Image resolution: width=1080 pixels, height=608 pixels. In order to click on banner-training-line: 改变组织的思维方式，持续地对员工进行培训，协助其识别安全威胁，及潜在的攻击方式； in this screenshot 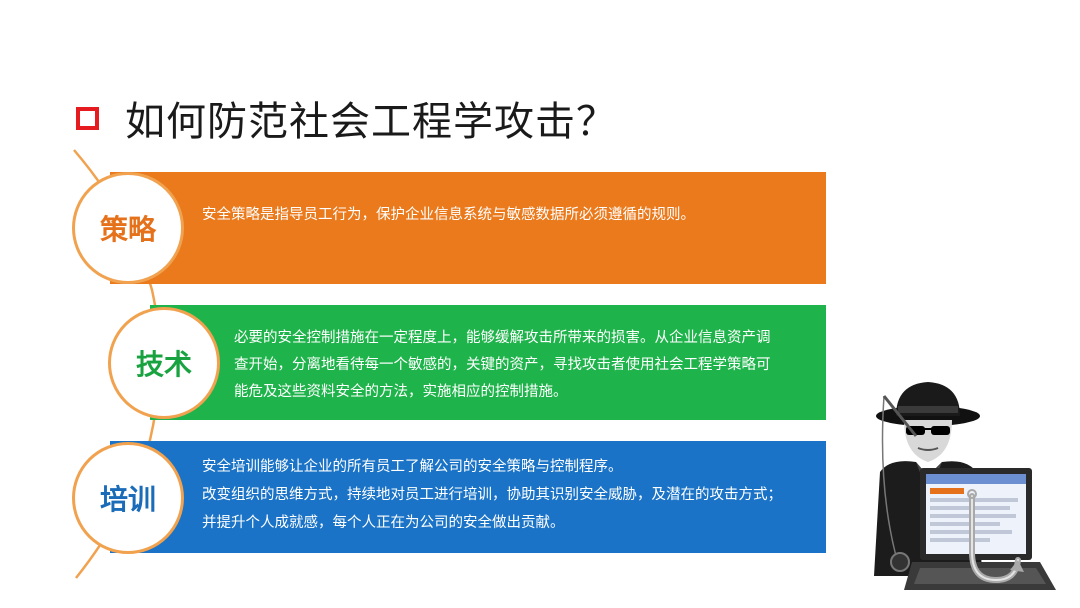, I will do `click(492, 495)`.